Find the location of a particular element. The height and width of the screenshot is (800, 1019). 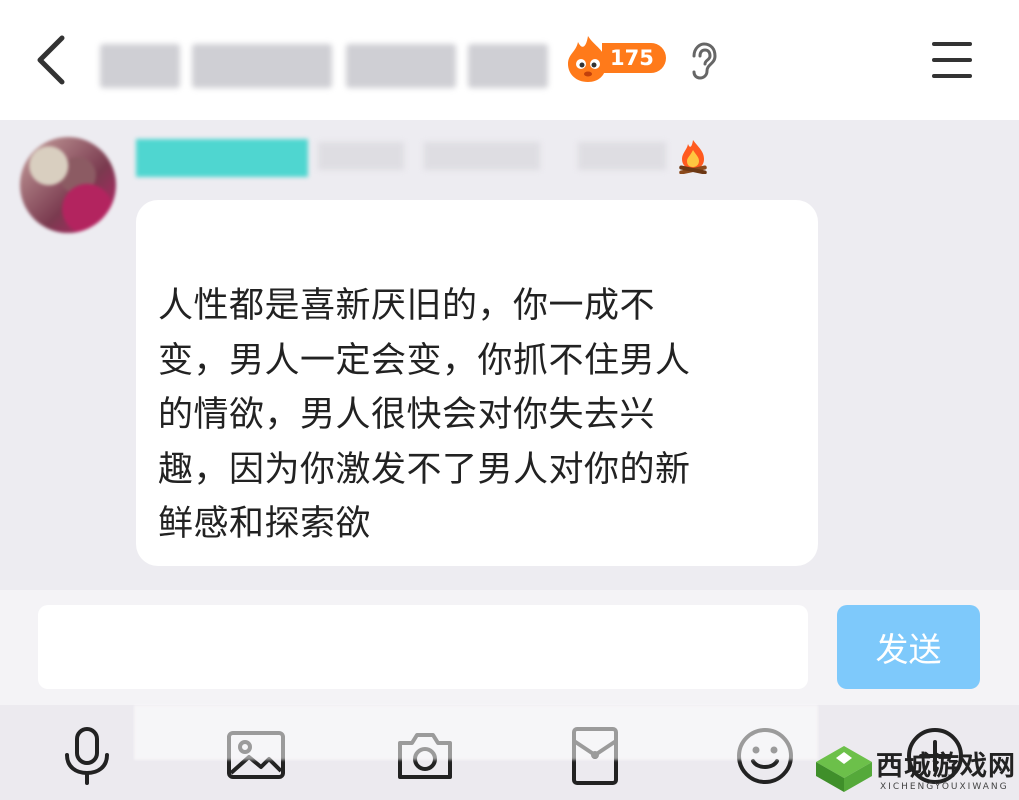

message-line: 趣，因为你激发不了男人对你的新 is located at coordinates (424, 469).